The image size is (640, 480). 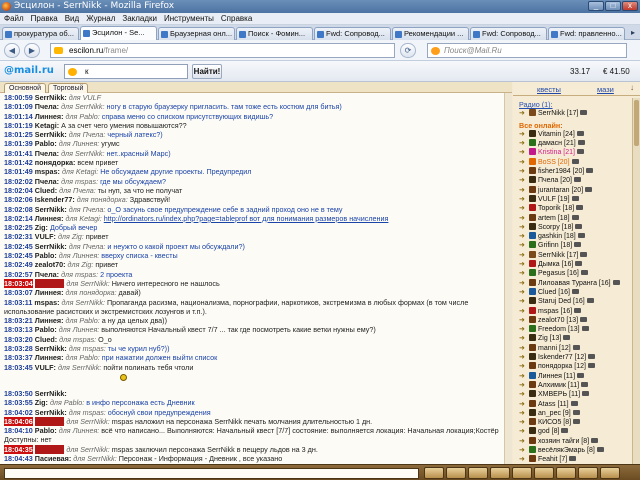 What do you see at coordinates (408, 50) in the screenshot?
I see `reload-button: ⟳` at bounding box center [408, 50].